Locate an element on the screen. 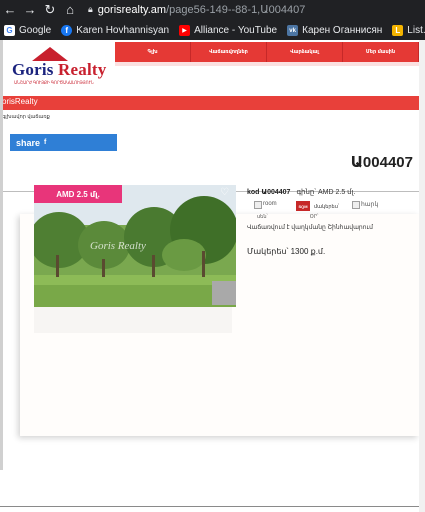 The width and height of the screenshot is (425, 512). google-icon: G is located at coordinates (9, 30).